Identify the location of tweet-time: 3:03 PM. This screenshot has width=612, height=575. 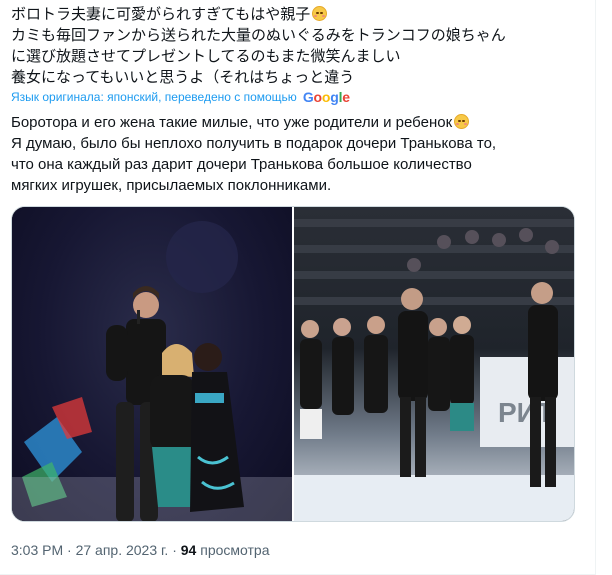
(37, 550).